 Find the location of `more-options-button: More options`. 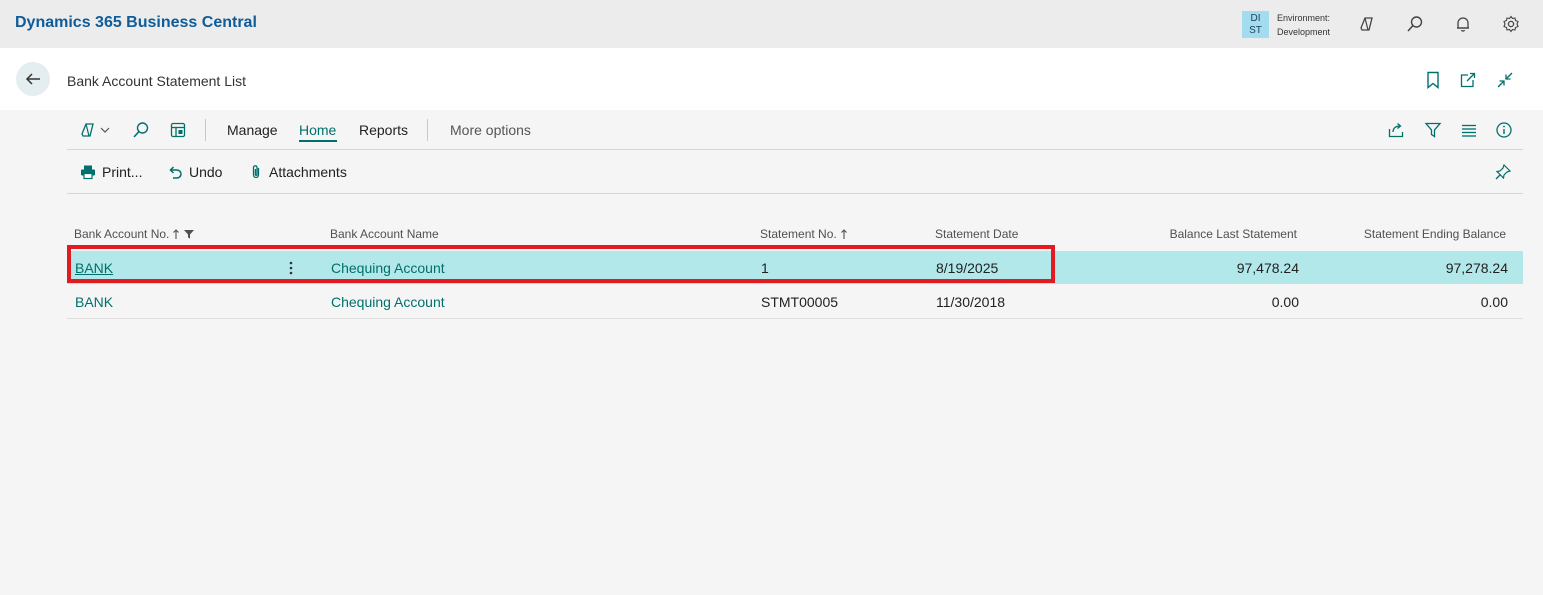

more-options-button: More options is located at coordinates (490, 130).